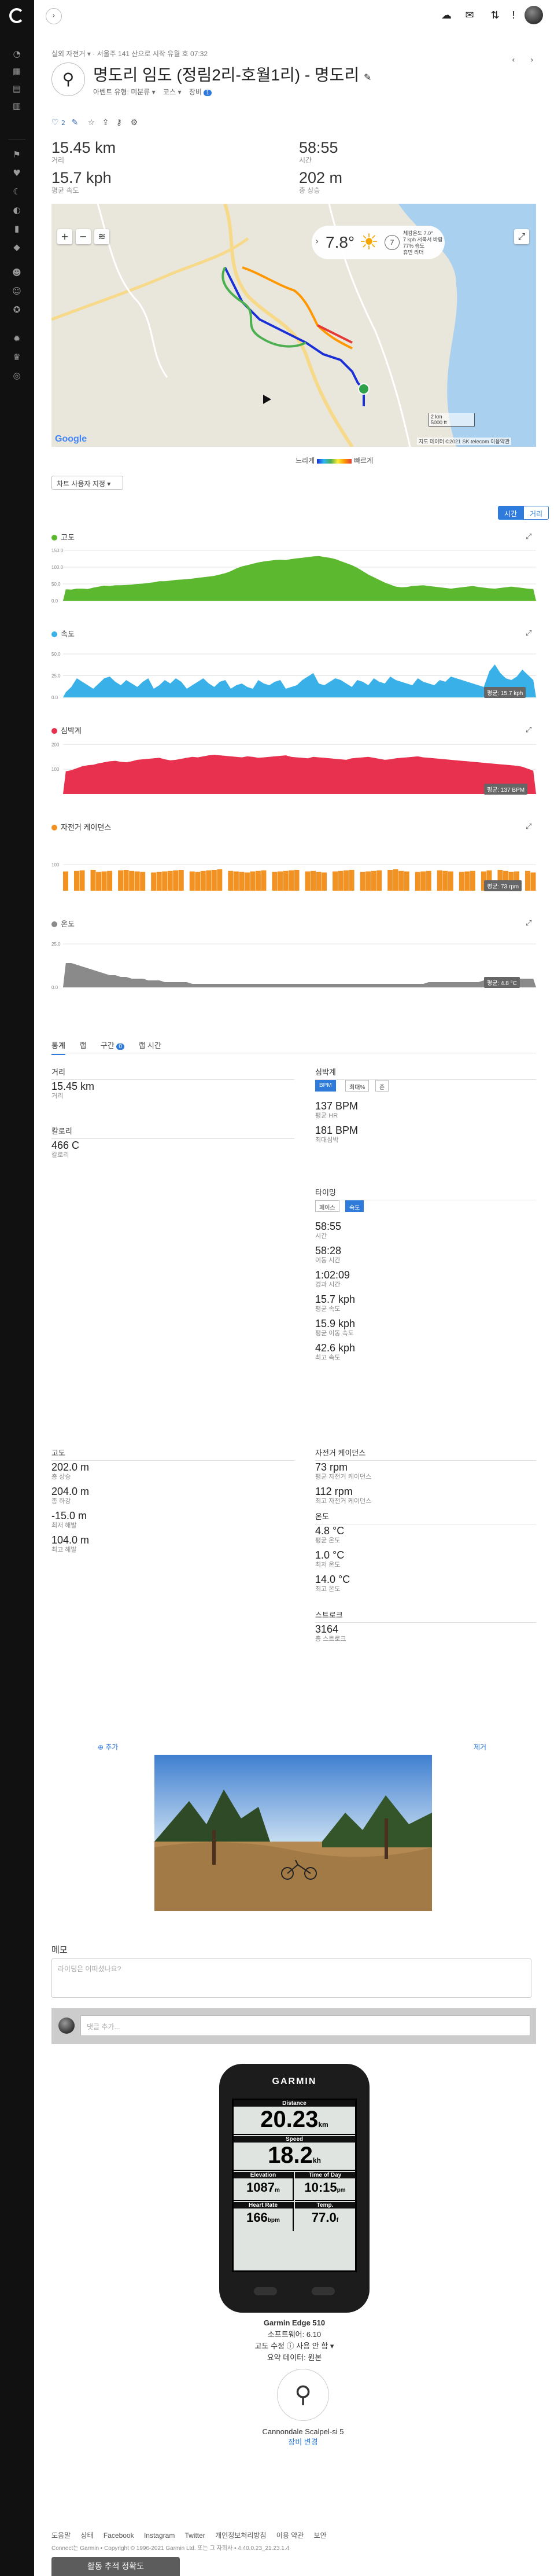  I want to click on stats-tabs: 통계 랩 구간 0 랩 시간, so click(293, 1045).